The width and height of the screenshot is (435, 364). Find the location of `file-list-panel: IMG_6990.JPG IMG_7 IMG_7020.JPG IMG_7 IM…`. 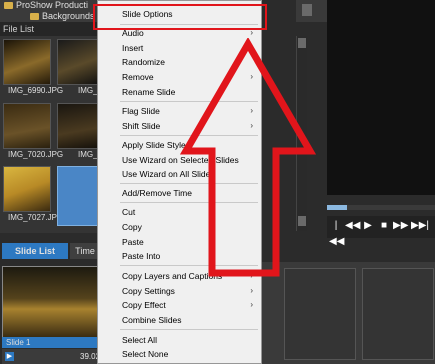

file-list-panel: IMG_6990.JPG IMG_7 IMG_7020.JPG IMG_7 IM… is located at coordinates (51, 134).